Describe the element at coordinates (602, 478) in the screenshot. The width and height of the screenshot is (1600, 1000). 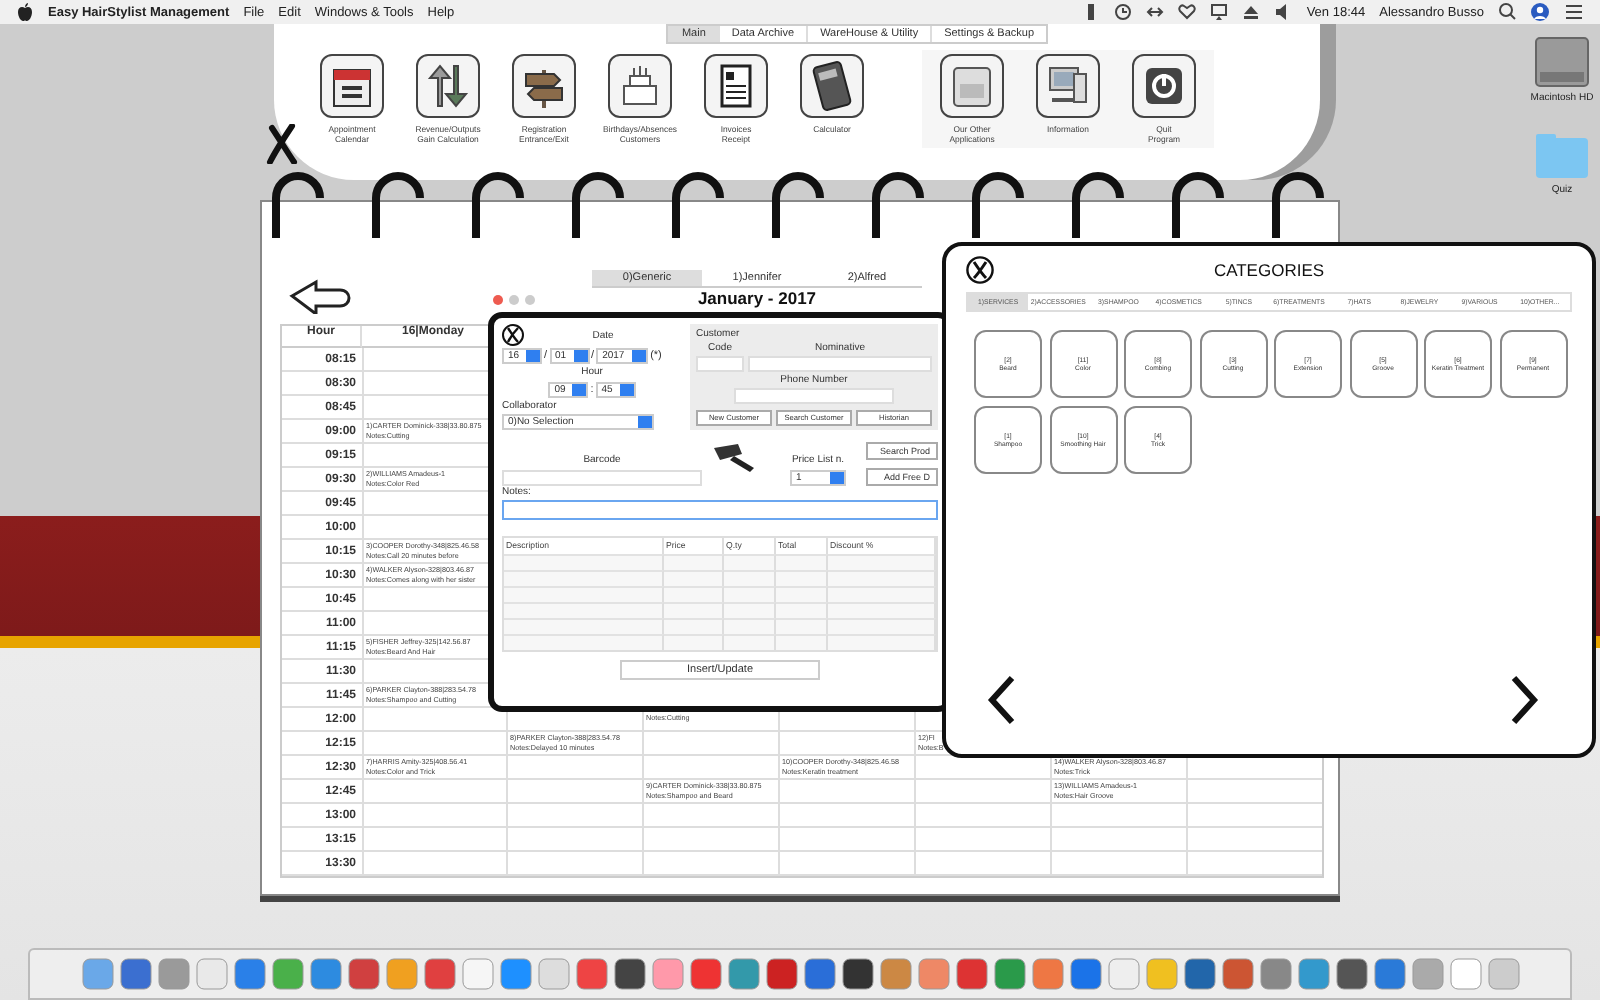
I see `barcode-field` at that location.